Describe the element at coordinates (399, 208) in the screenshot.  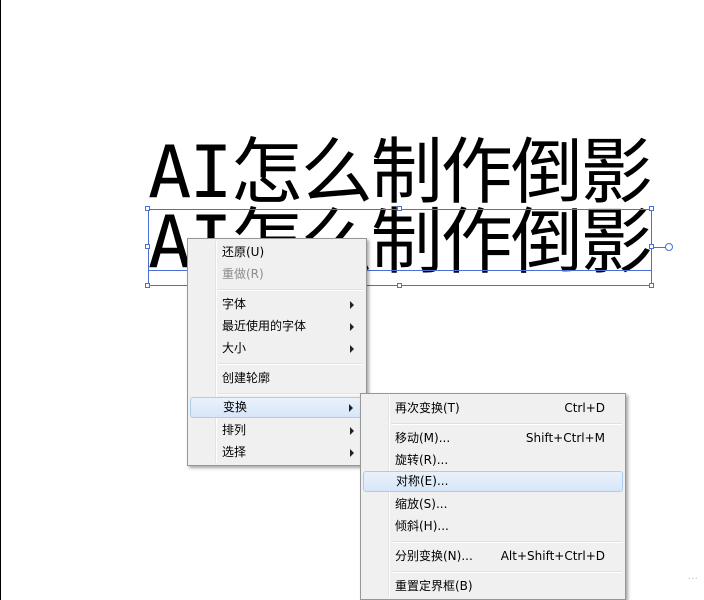
I see `resize-handle-top-middle` at that location.